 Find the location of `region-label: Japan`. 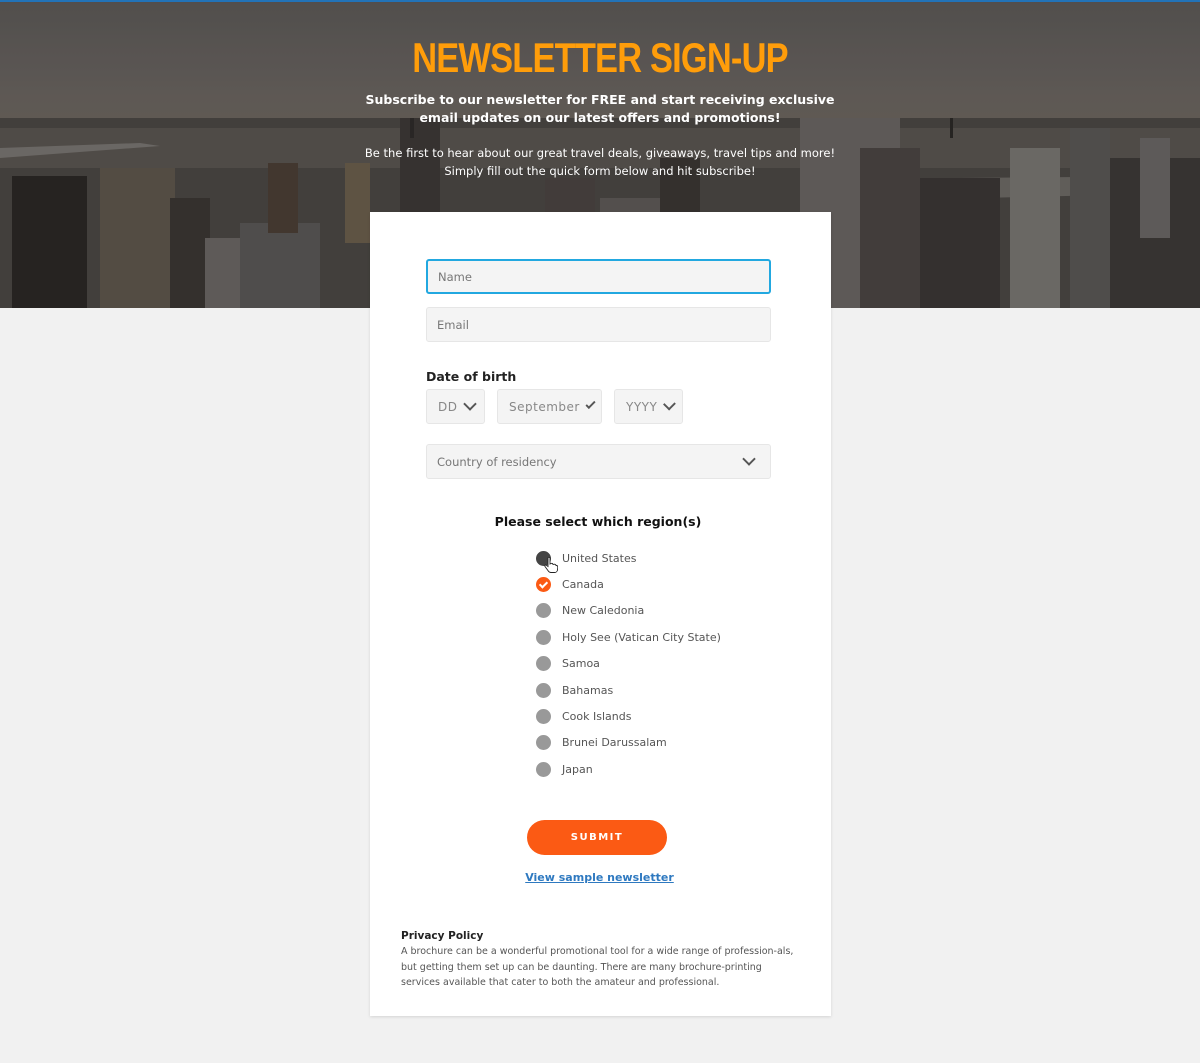

region-label: Japan is located at coordinates (577, 769).